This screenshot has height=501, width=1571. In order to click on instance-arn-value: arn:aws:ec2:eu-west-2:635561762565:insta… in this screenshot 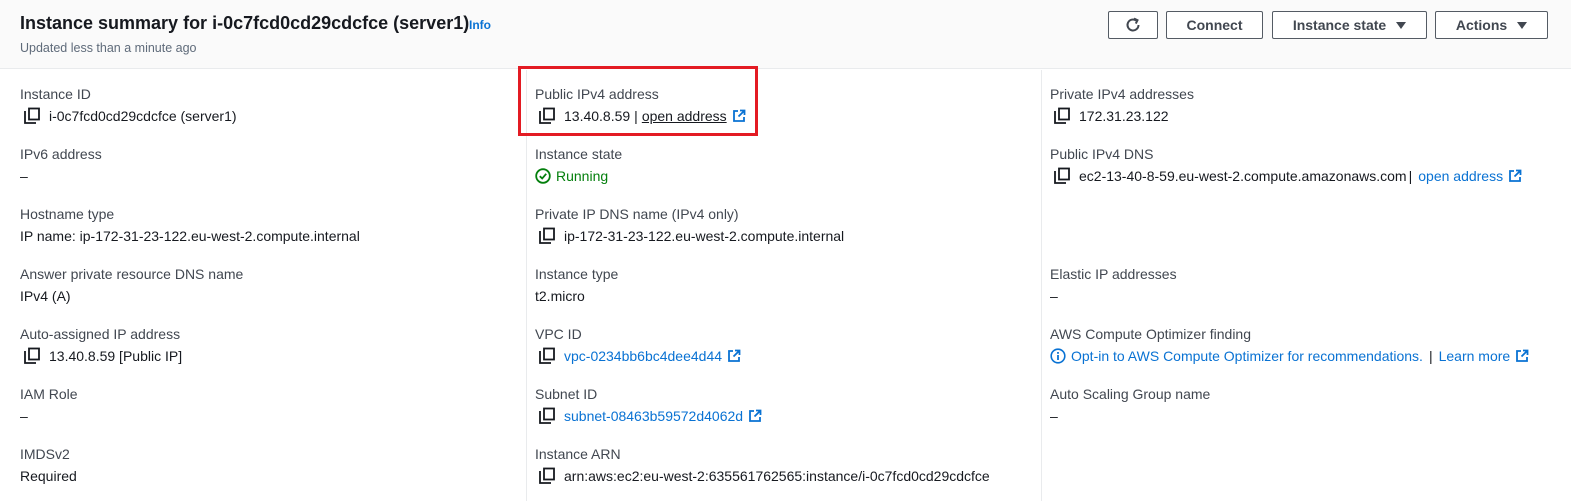, I will do `click(777, 476)`.